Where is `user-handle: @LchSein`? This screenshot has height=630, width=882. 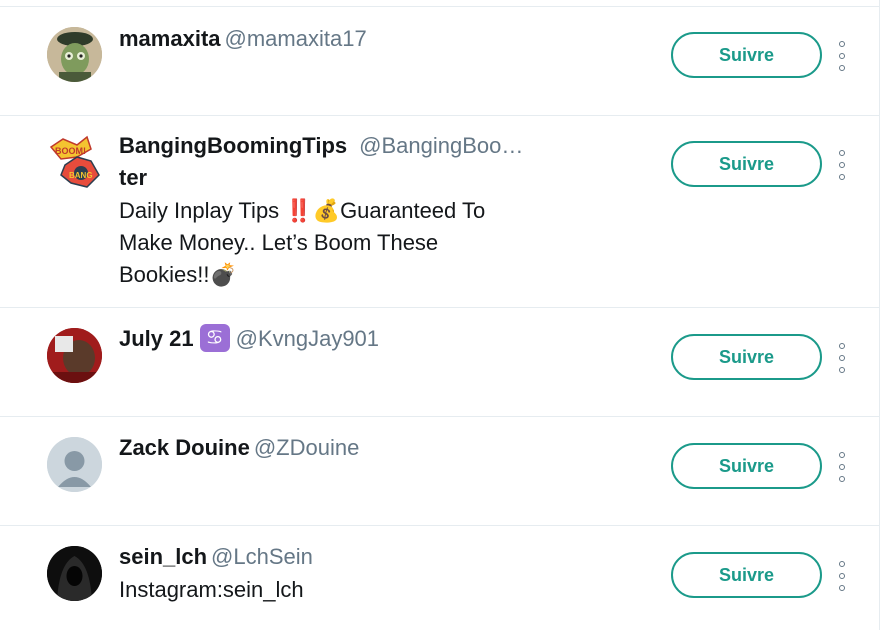
user-handle: @LchSein is located at coordinates (262, 556).